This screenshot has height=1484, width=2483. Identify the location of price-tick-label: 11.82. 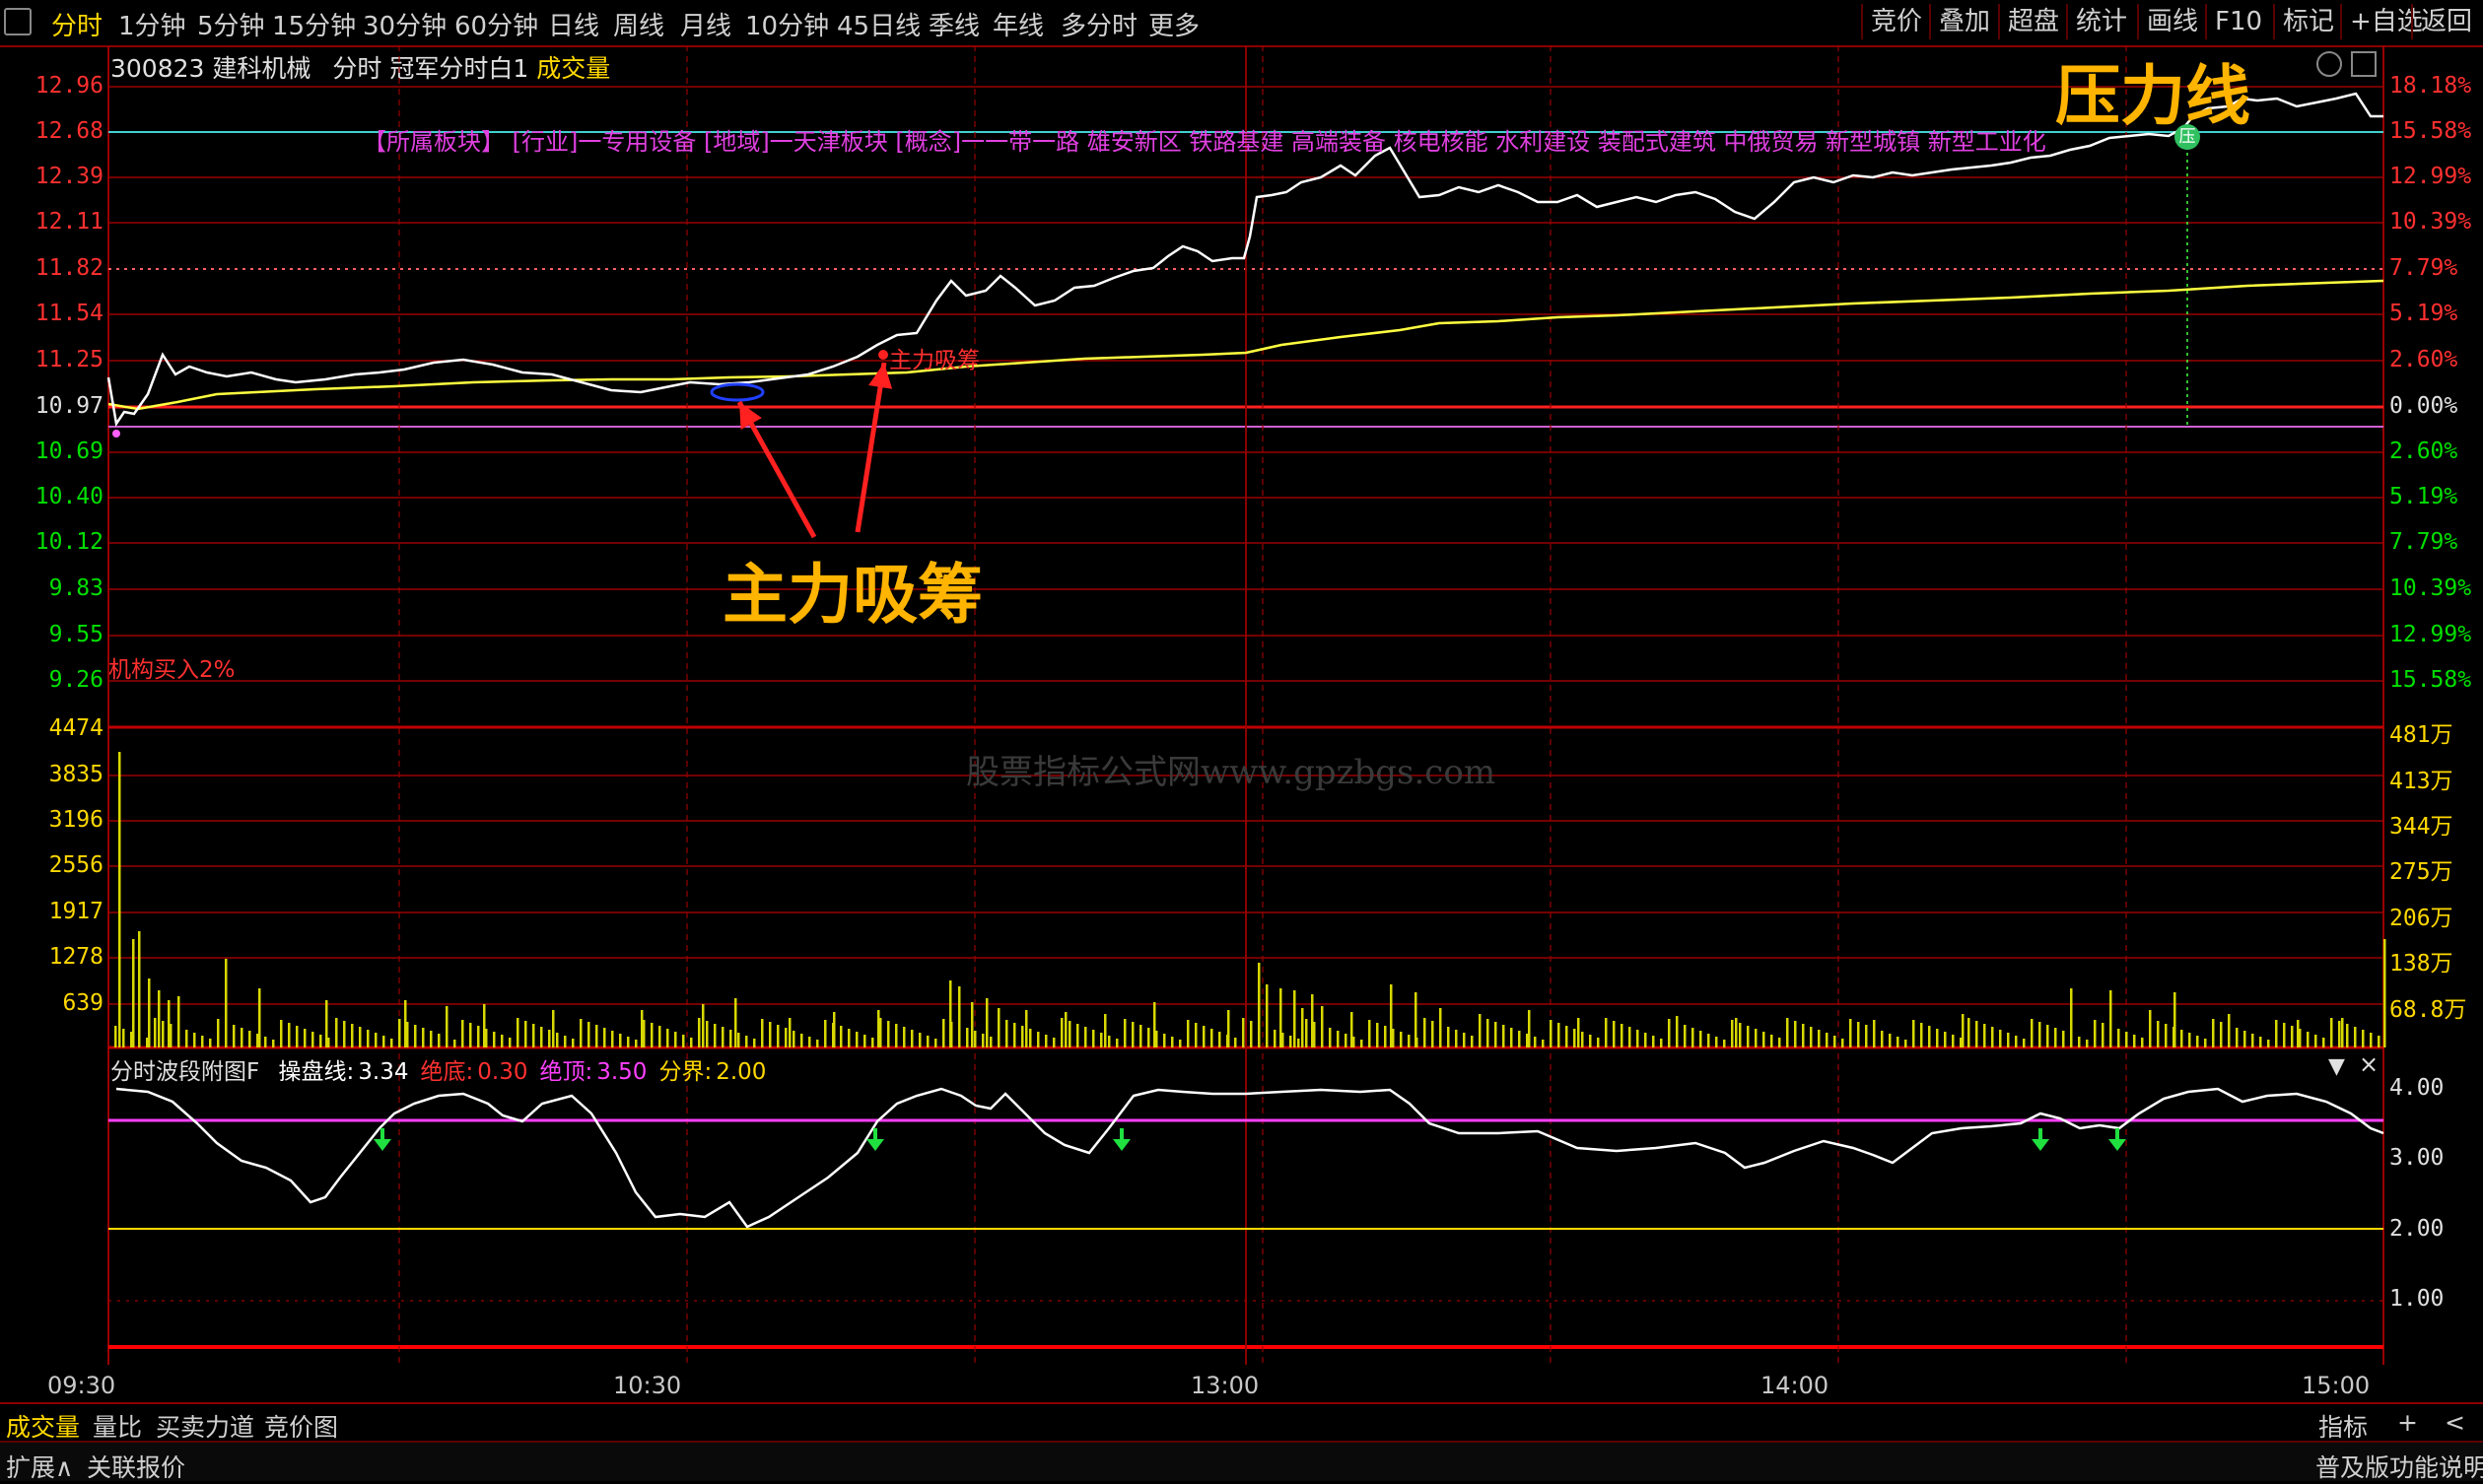
(68, 268).